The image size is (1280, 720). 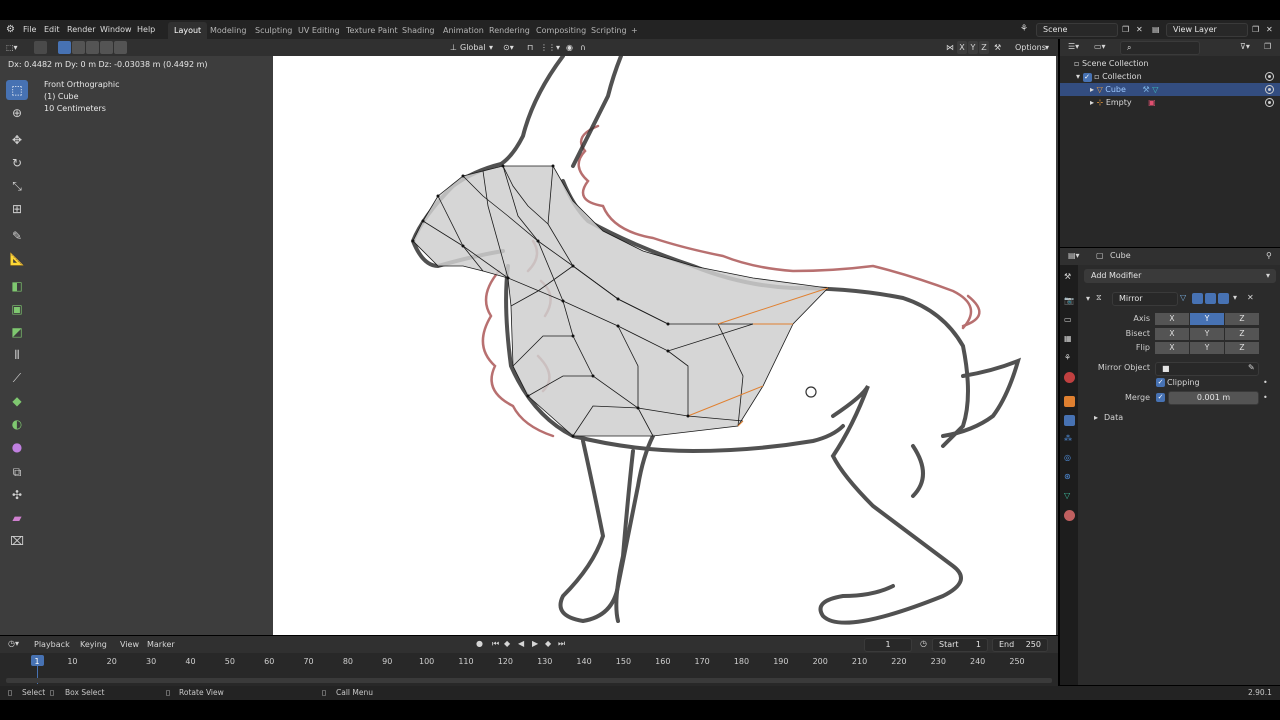 I want to click on outliner-item-cube: ▸ ▽ Cube ⚒ ▽, so click(x=1170, y=89).